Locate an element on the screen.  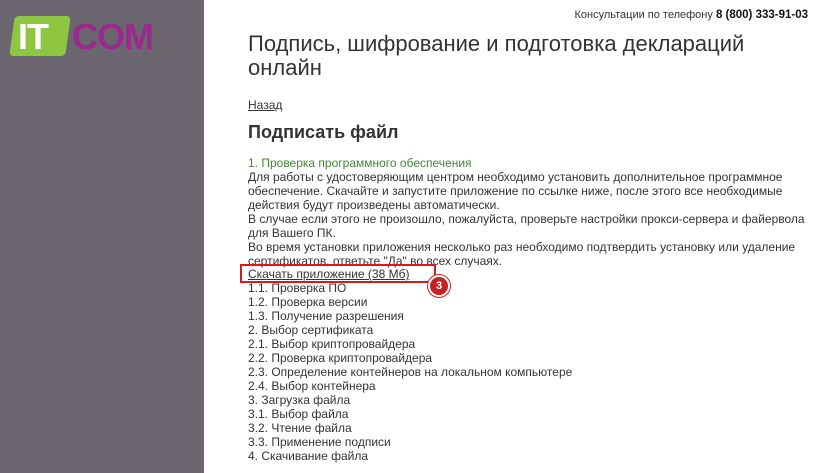
list-item: 3.1. Выбор файла is located at coordinates (298, 414).